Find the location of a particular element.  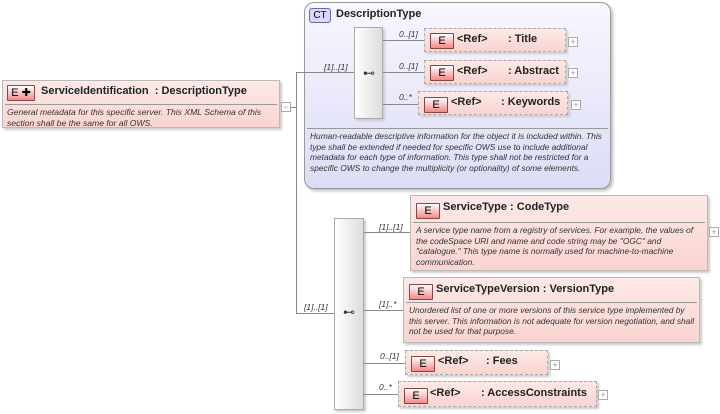

ct-badge: CT is located at coordinates (320, 15).